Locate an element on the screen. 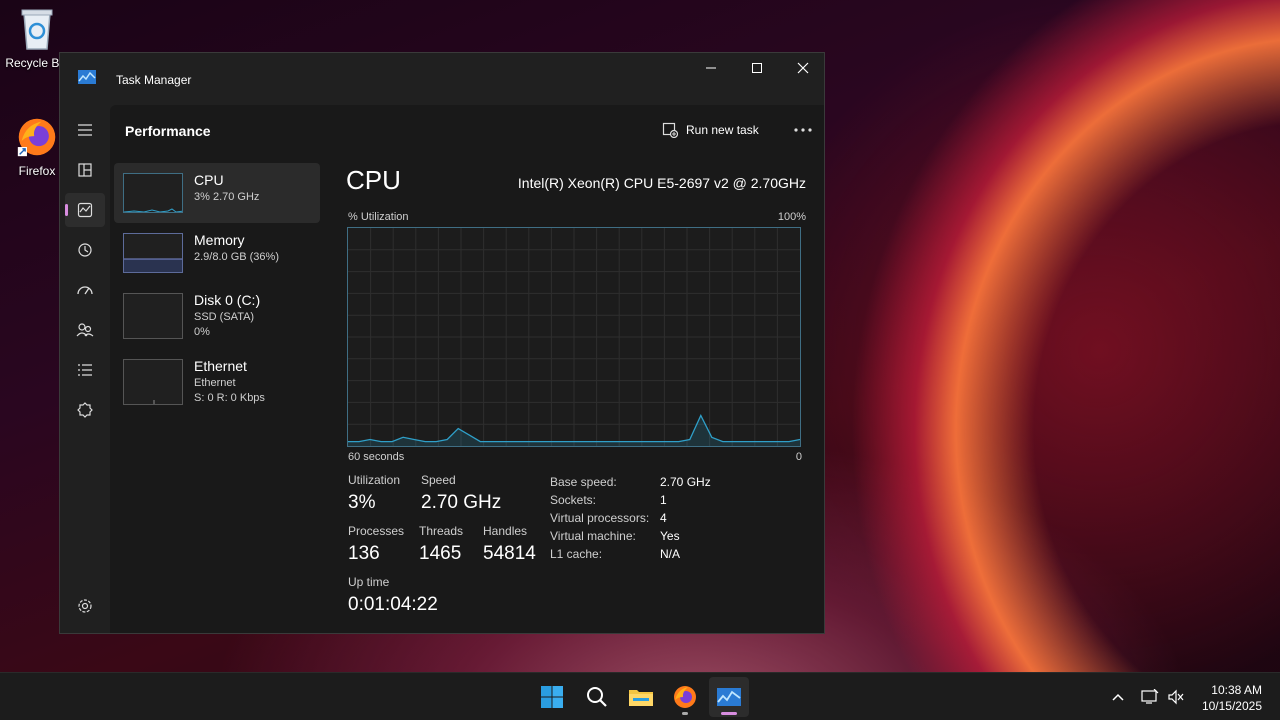 The height and width of the screenshot is (720, 1280). stat-speed: Speed 2.70 GHz is located at coordinates (461, 493).